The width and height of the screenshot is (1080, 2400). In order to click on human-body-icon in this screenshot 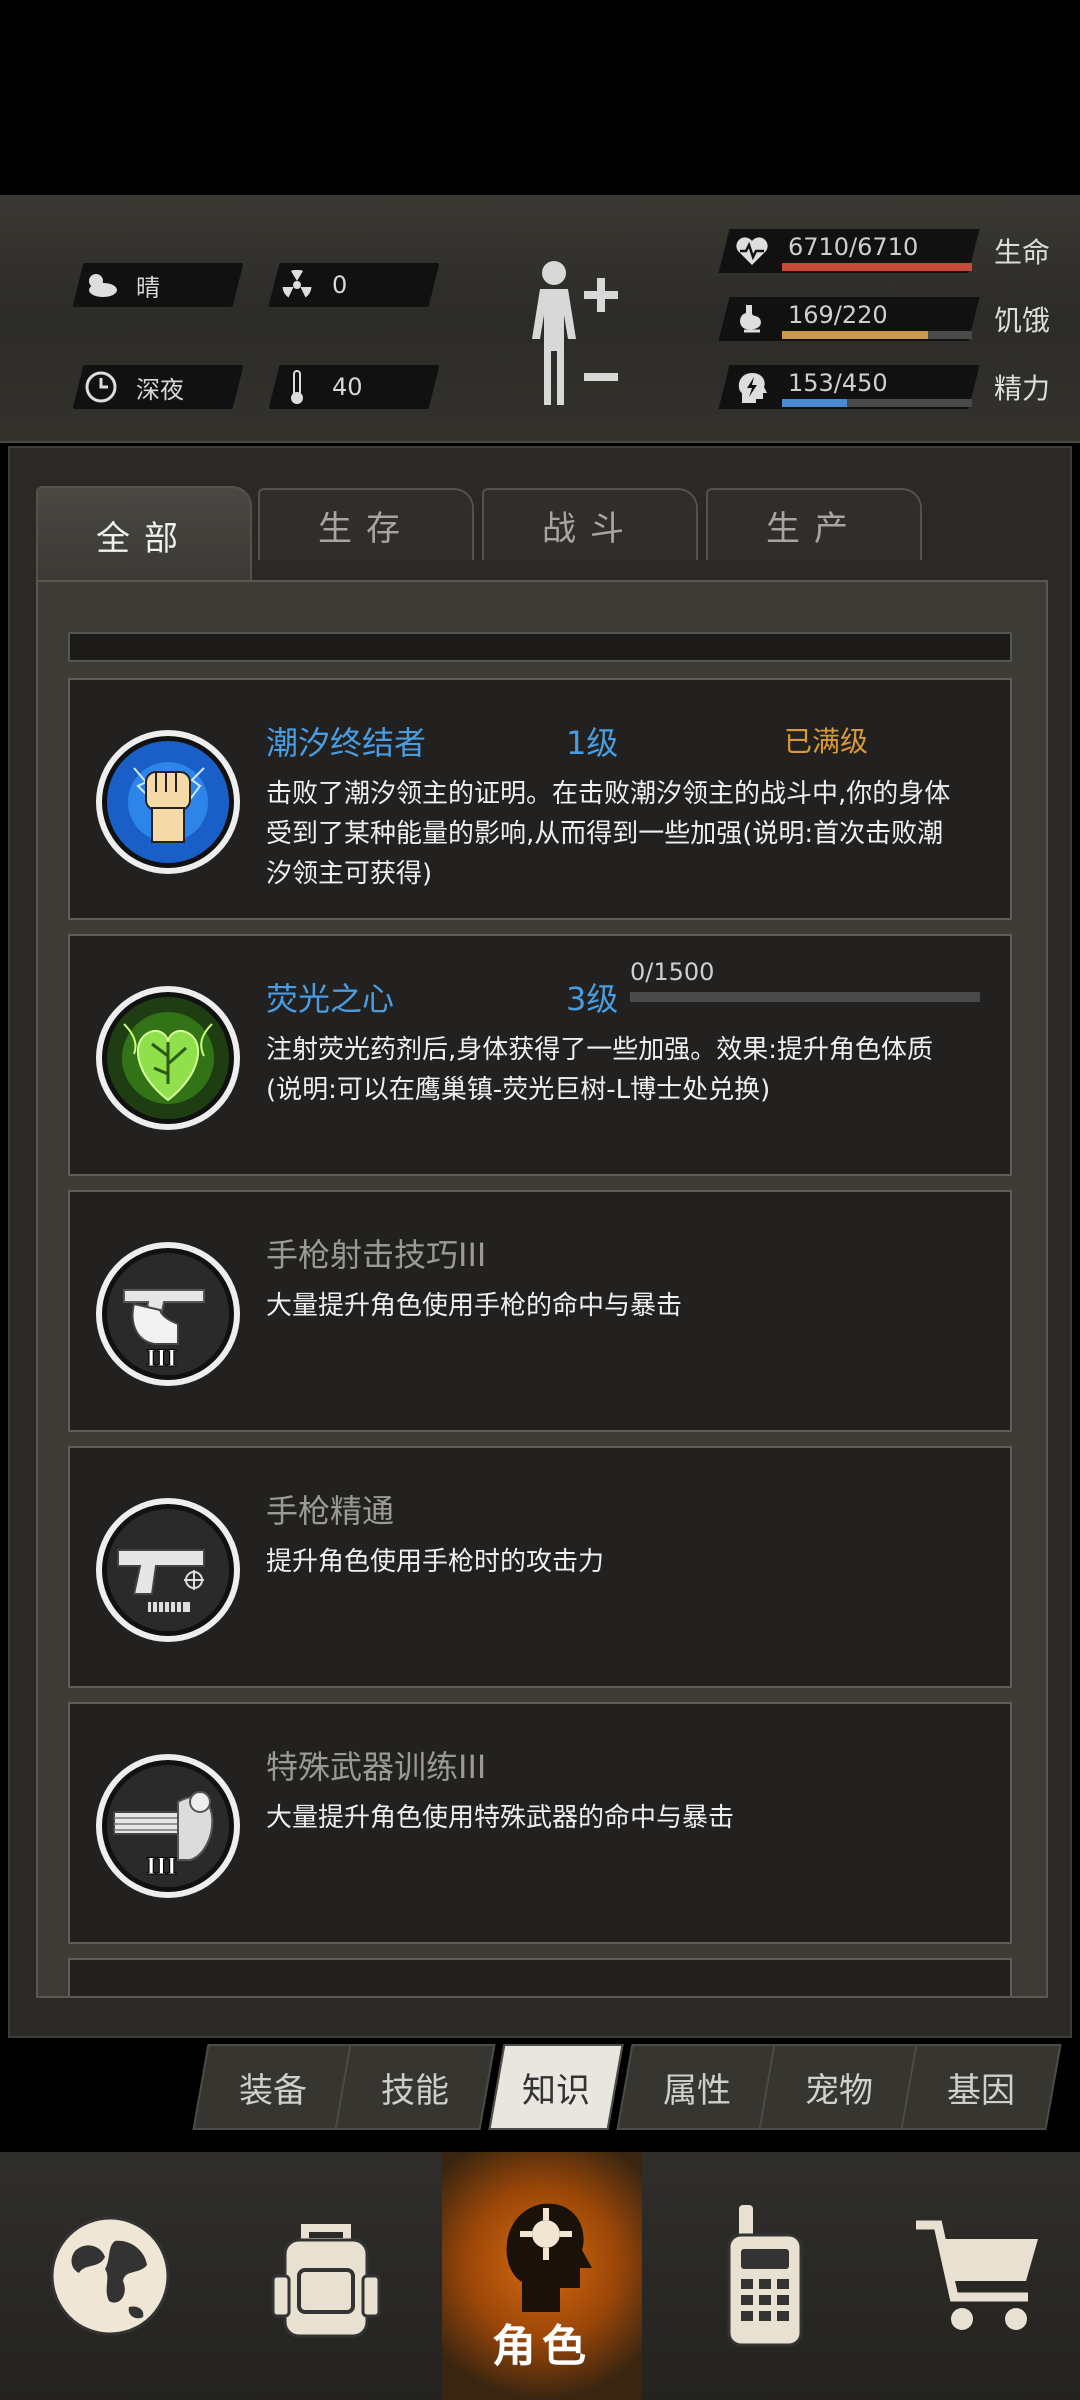, I will do `click(575, 333)`.